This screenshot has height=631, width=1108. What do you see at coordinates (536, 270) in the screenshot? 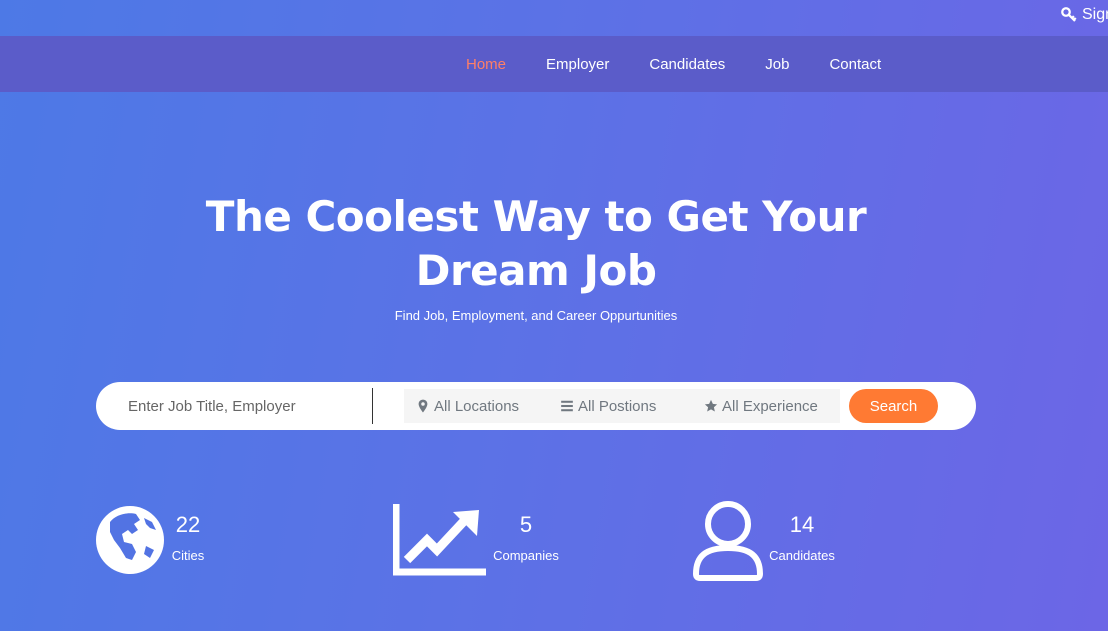
I see `hero-title-line2: Dream Job` at bounding box center [536, 270].